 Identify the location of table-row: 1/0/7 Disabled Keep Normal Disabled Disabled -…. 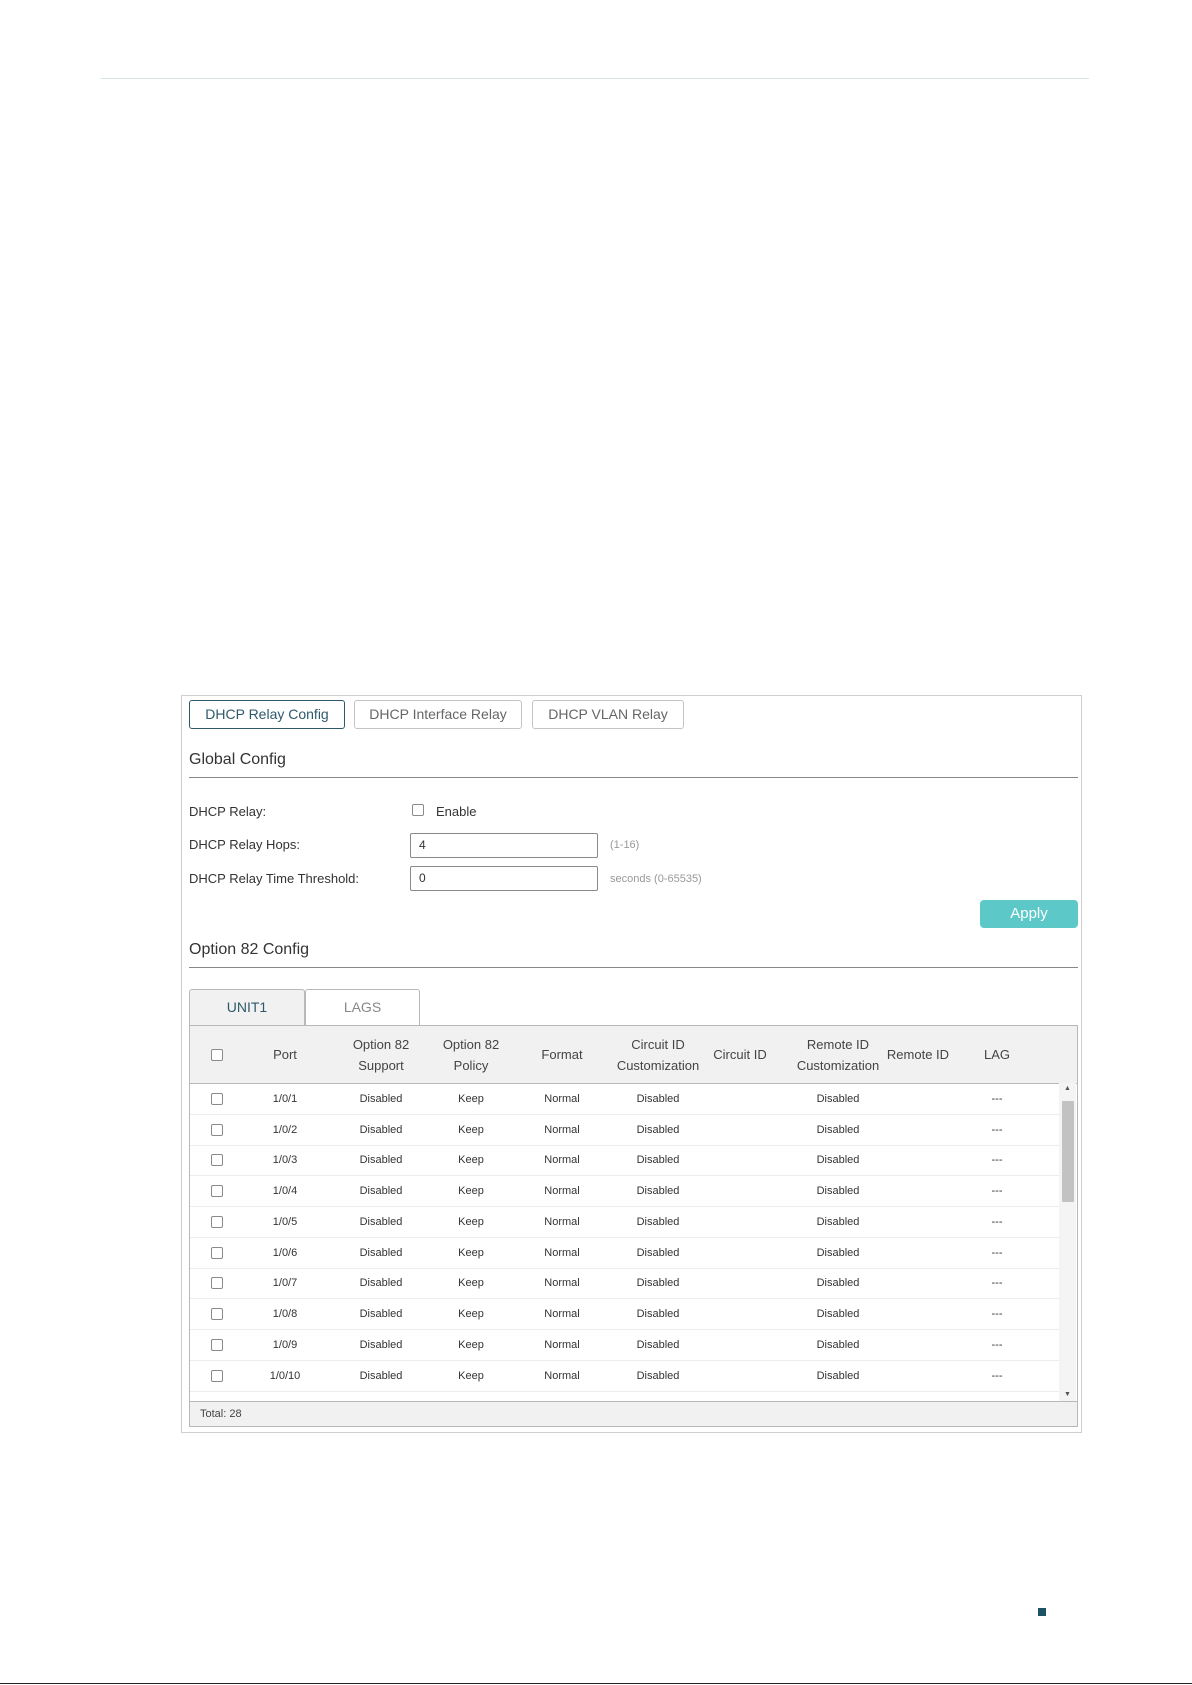
(625, 1283).